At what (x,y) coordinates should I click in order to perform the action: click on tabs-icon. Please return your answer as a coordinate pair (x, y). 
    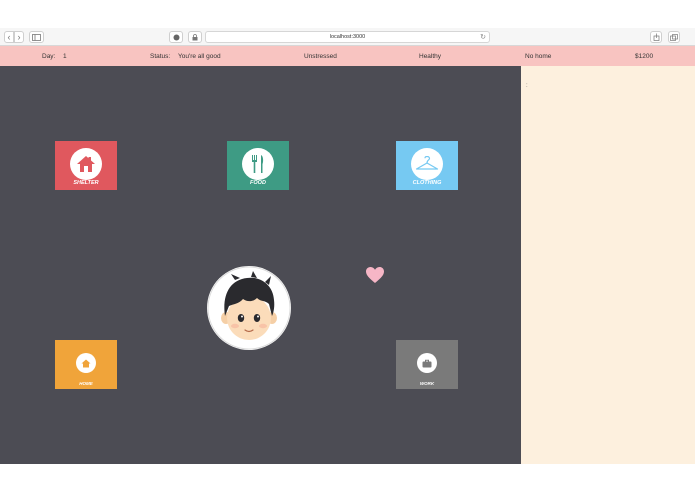
    Looking at the image, I should click on (674, 37).